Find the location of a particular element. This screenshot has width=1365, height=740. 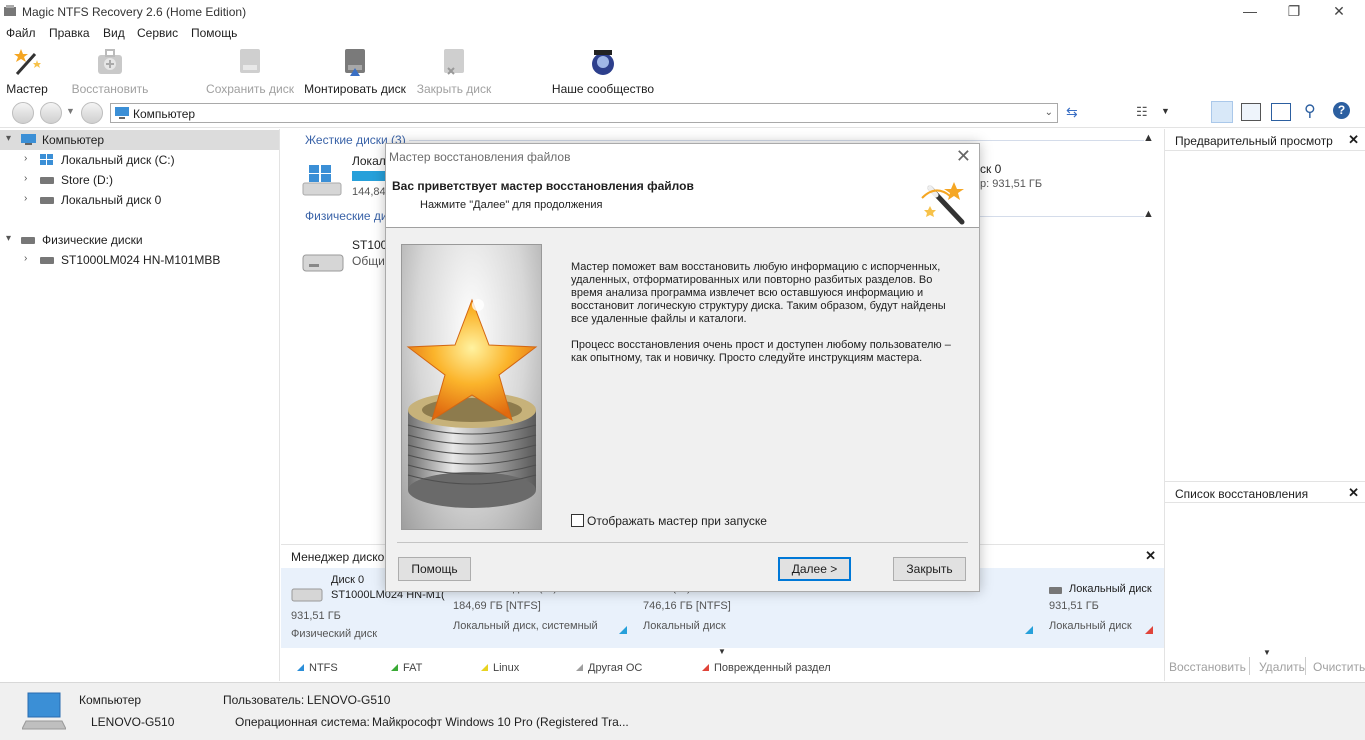

preview-panel-title: Предварительный просмотр is located at coordinates (1254, 141).